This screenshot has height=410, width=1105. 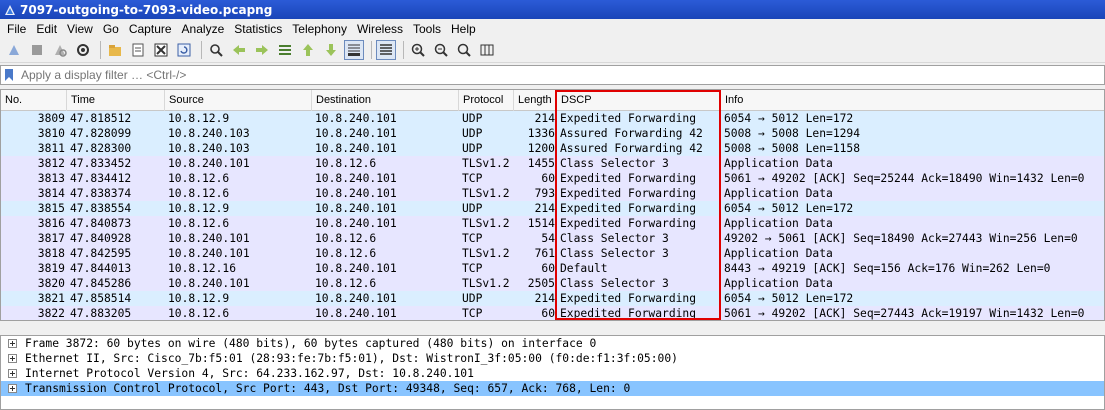 What do you see at coordinates (111, 29) in the screenshot?
I see `menu-go: Go` at bounding box center [111, 29].